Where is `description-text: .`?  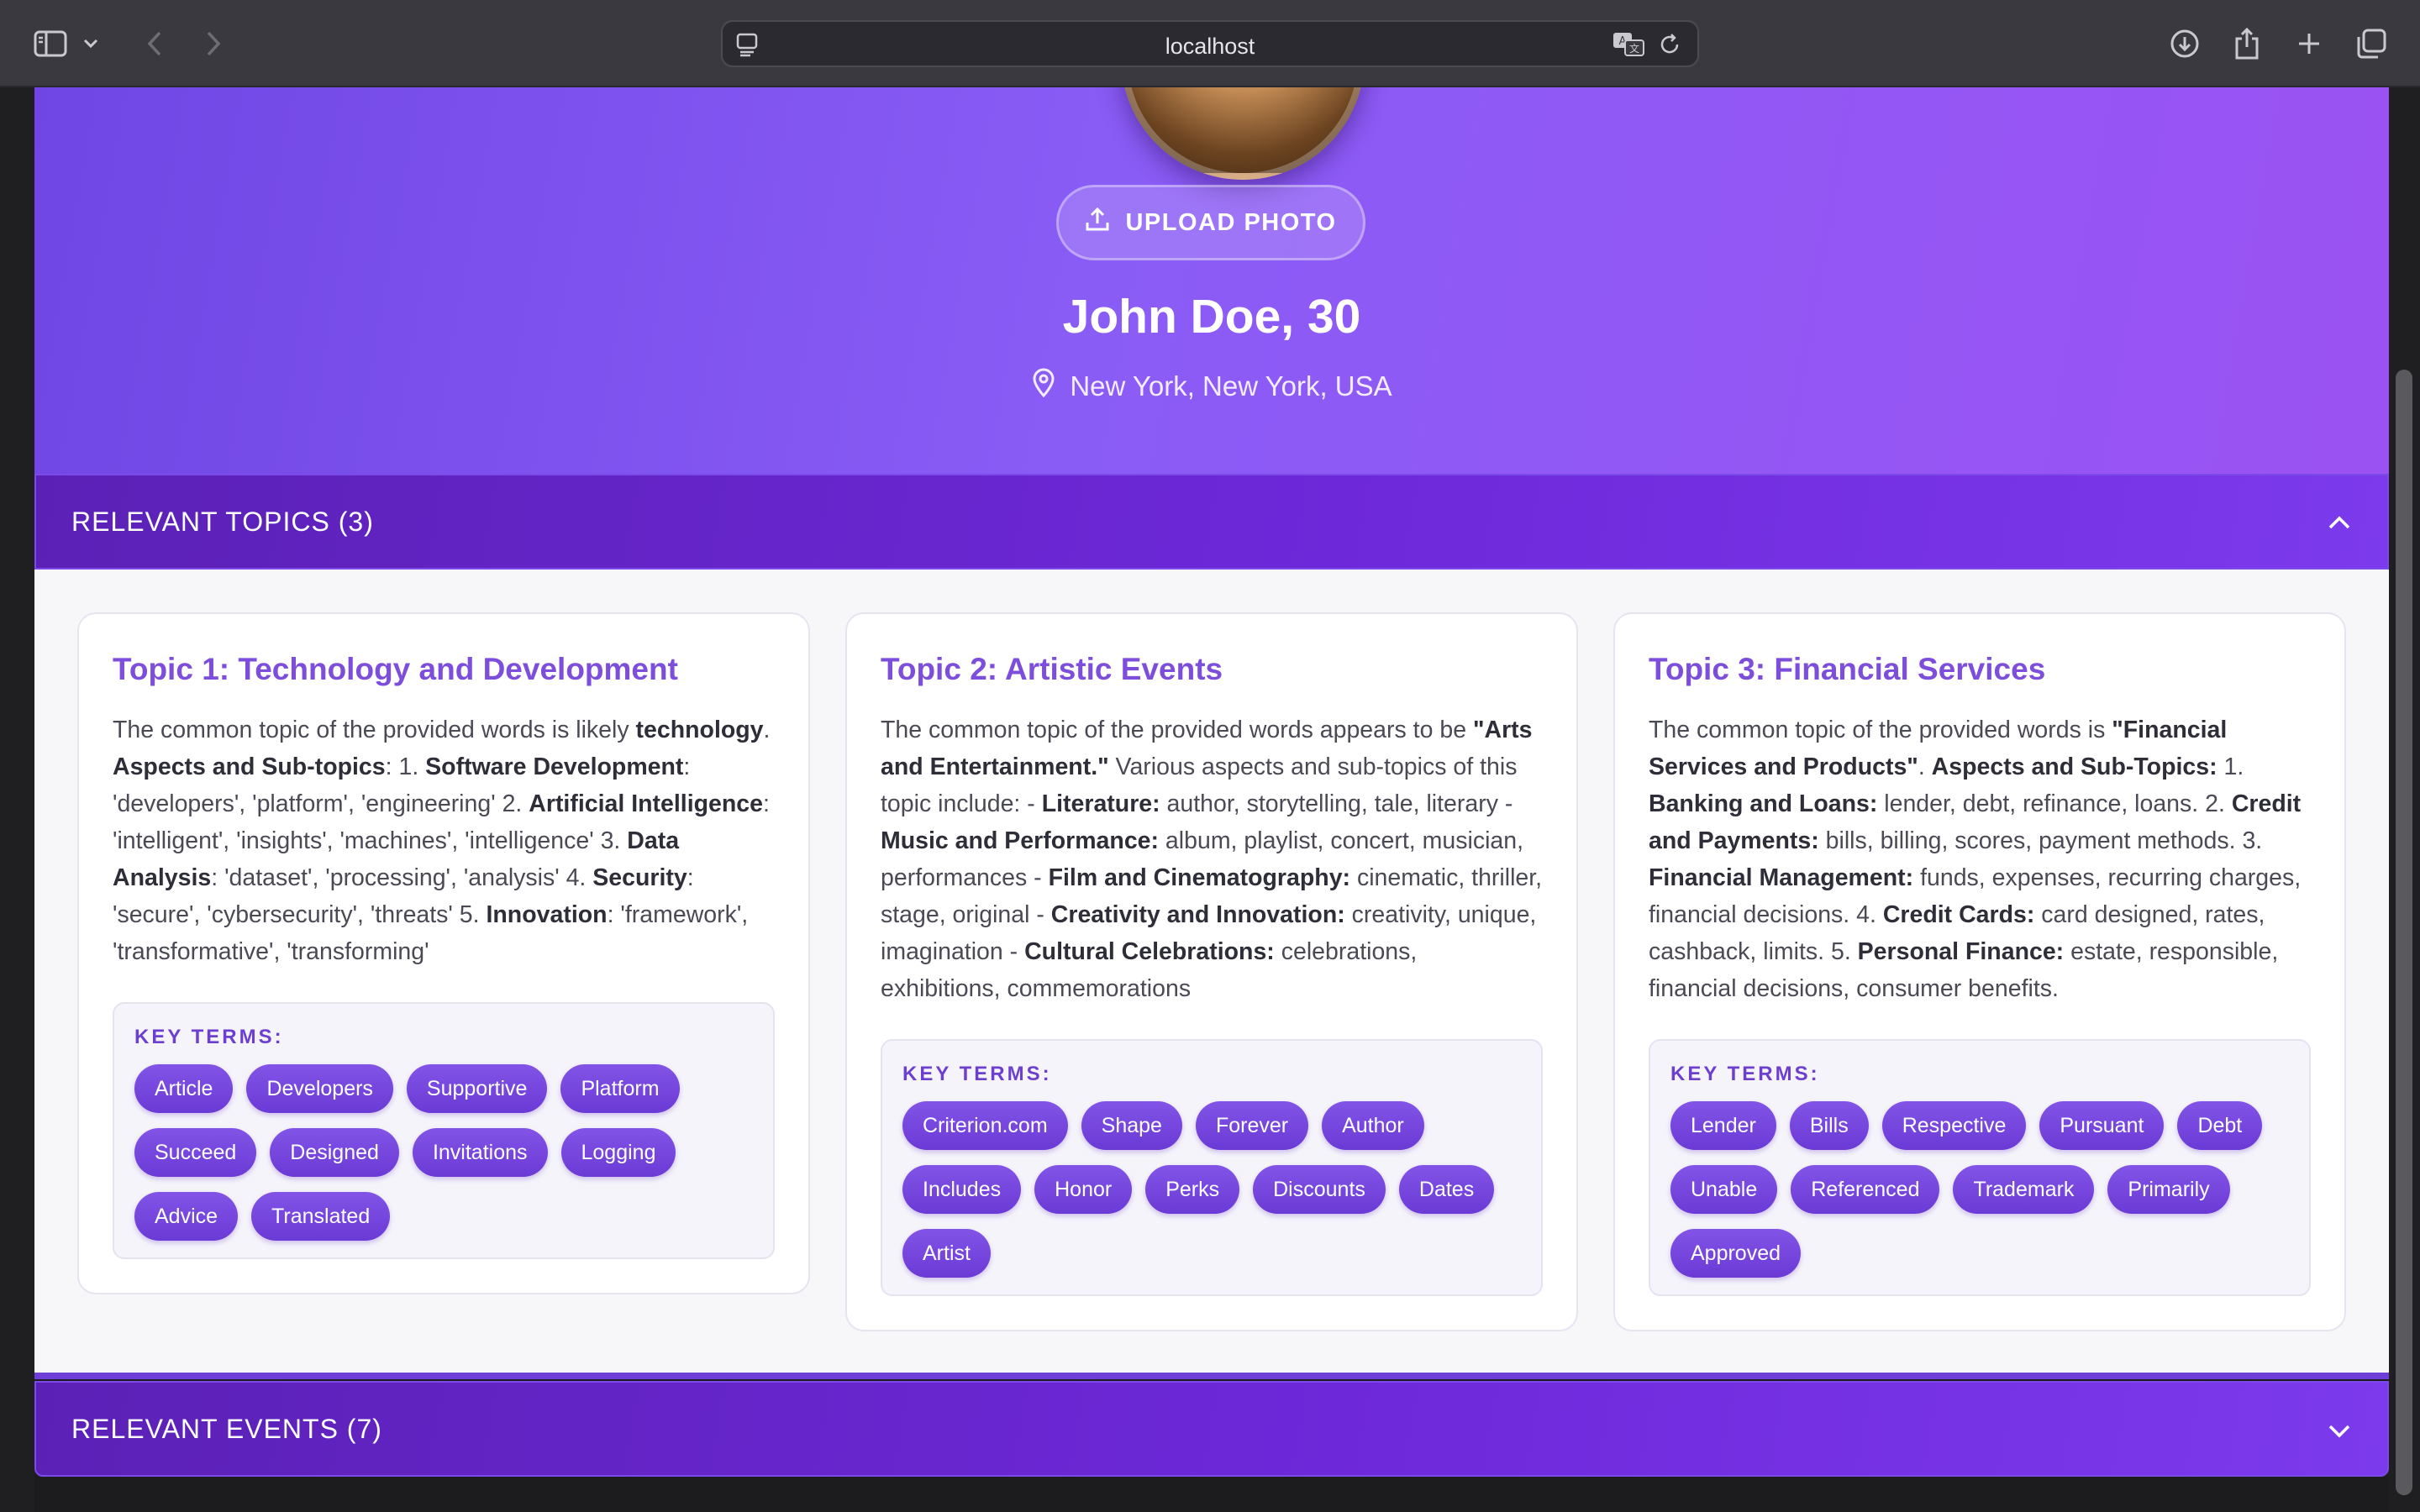
description-text: . is located at coordinates (1925, 766).